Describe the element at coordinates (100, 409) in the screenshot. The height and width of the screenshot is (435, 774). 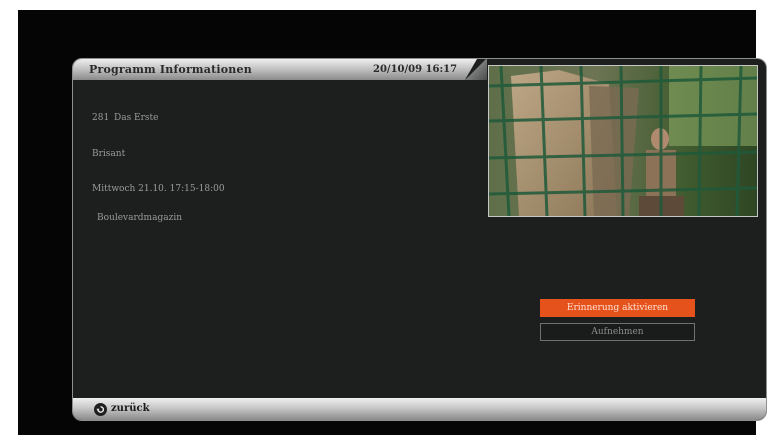
I see `back-arrow-icon` at that location.